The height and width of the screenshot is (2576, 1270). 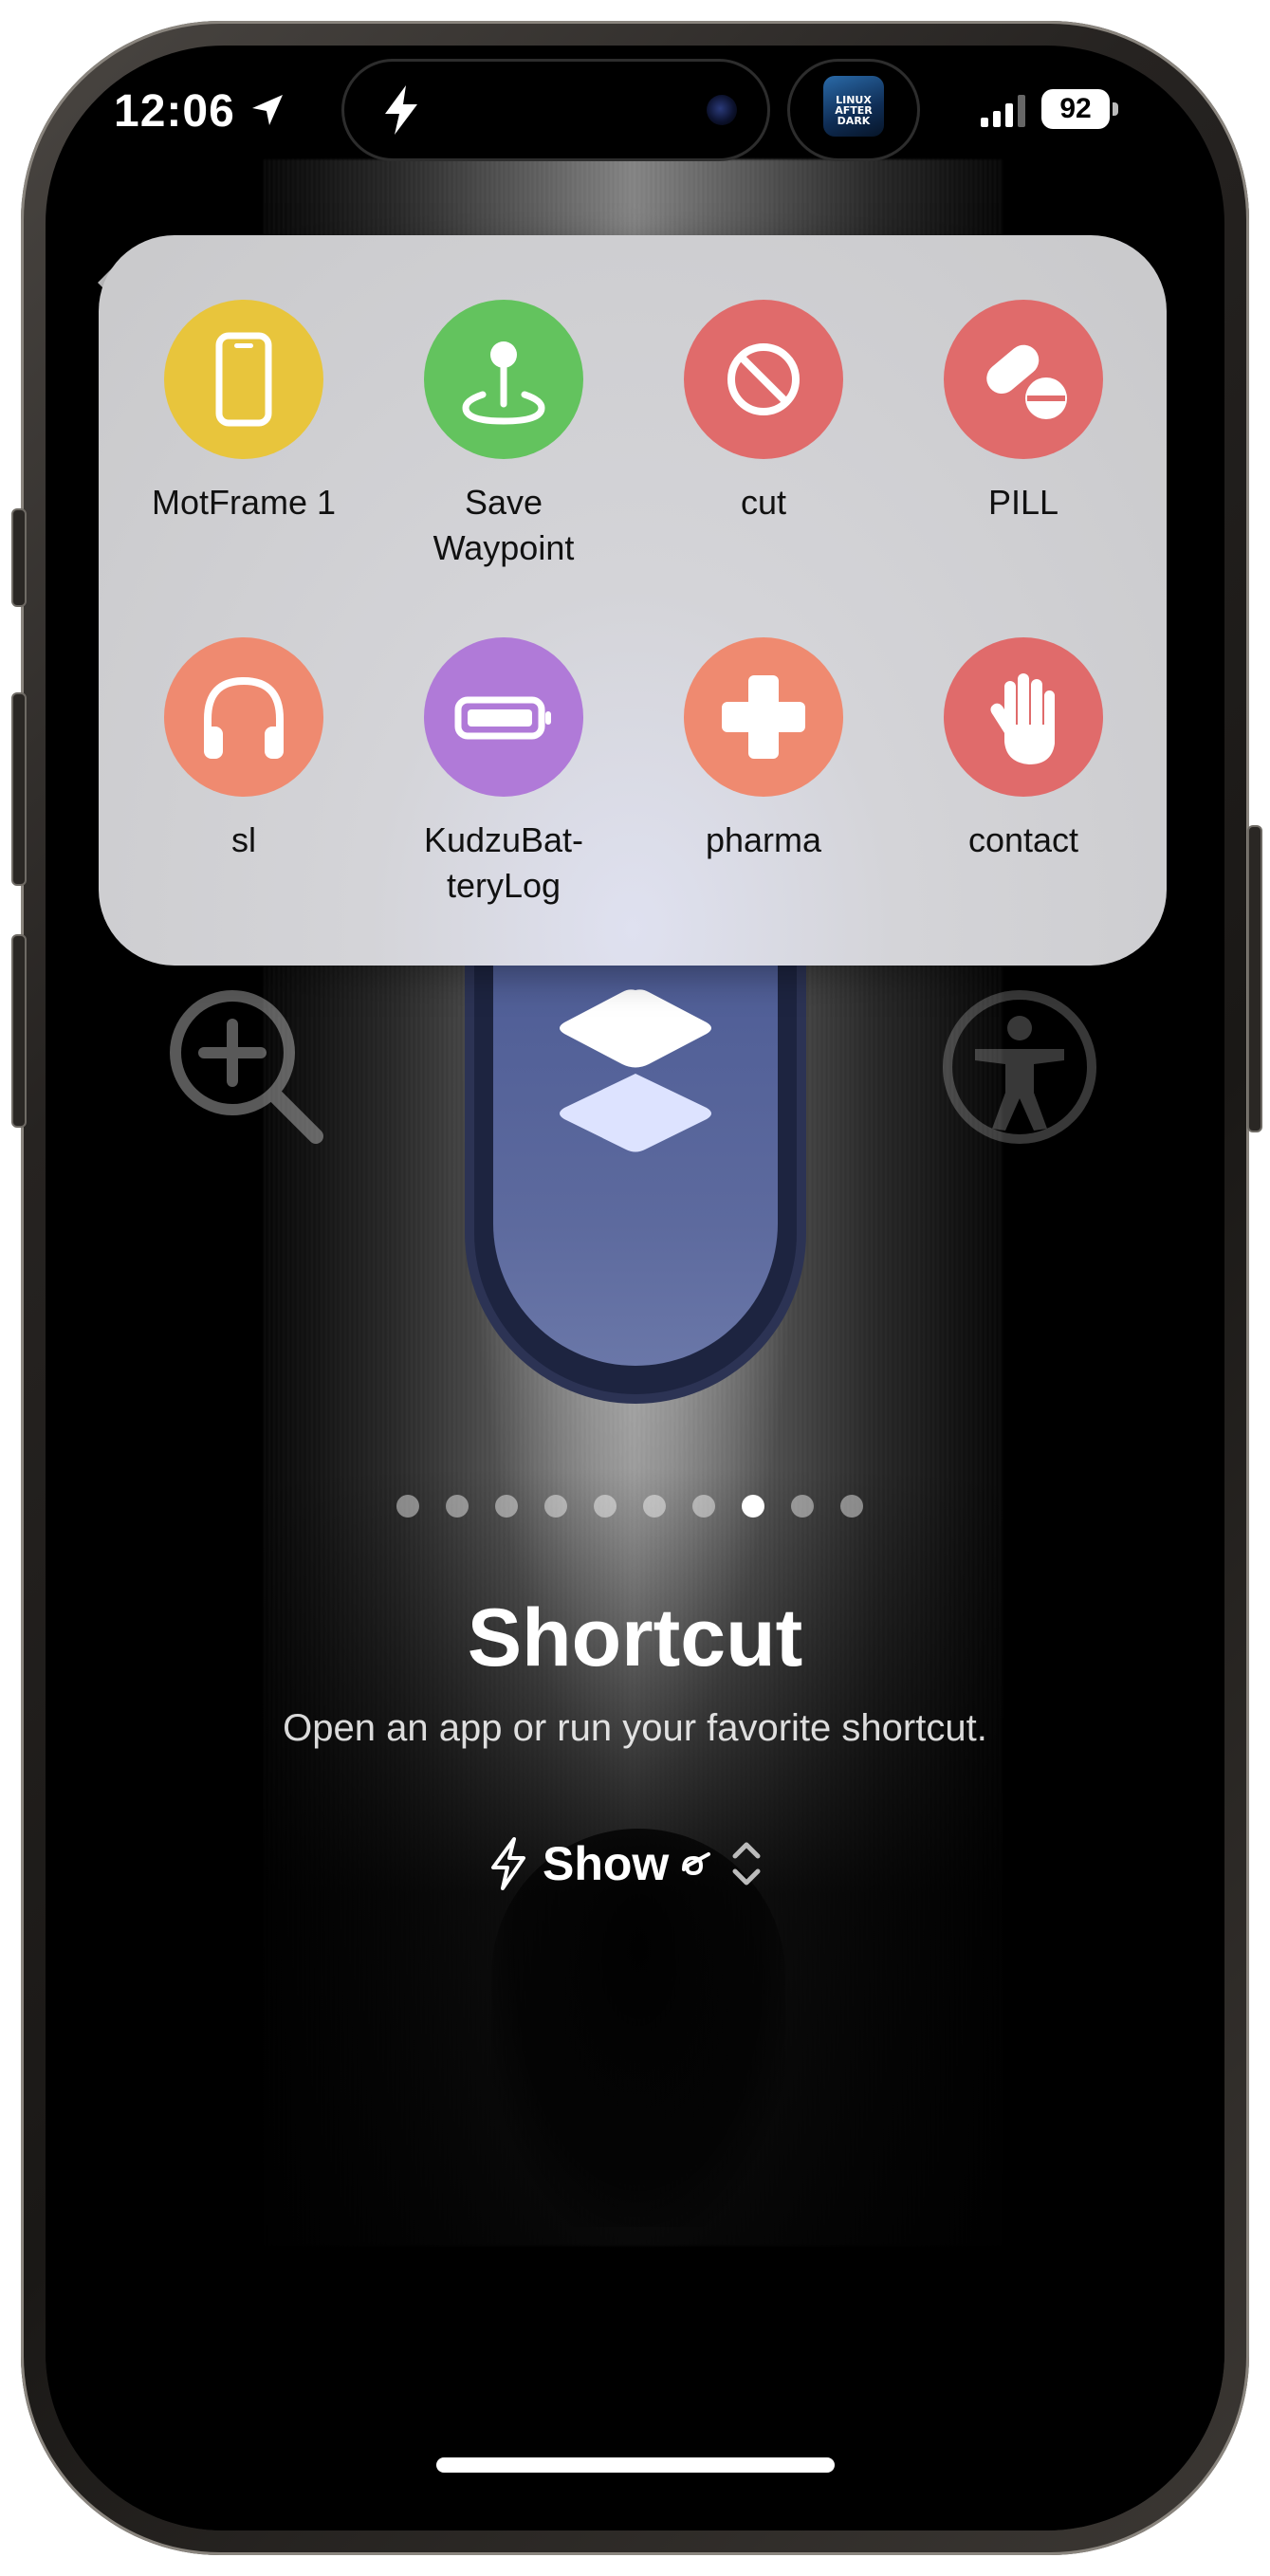 What do you see at coordinates (246, 1067) in the screenshot?
I see `magnifier-plus-icon` at bounding box center [246, 1067].